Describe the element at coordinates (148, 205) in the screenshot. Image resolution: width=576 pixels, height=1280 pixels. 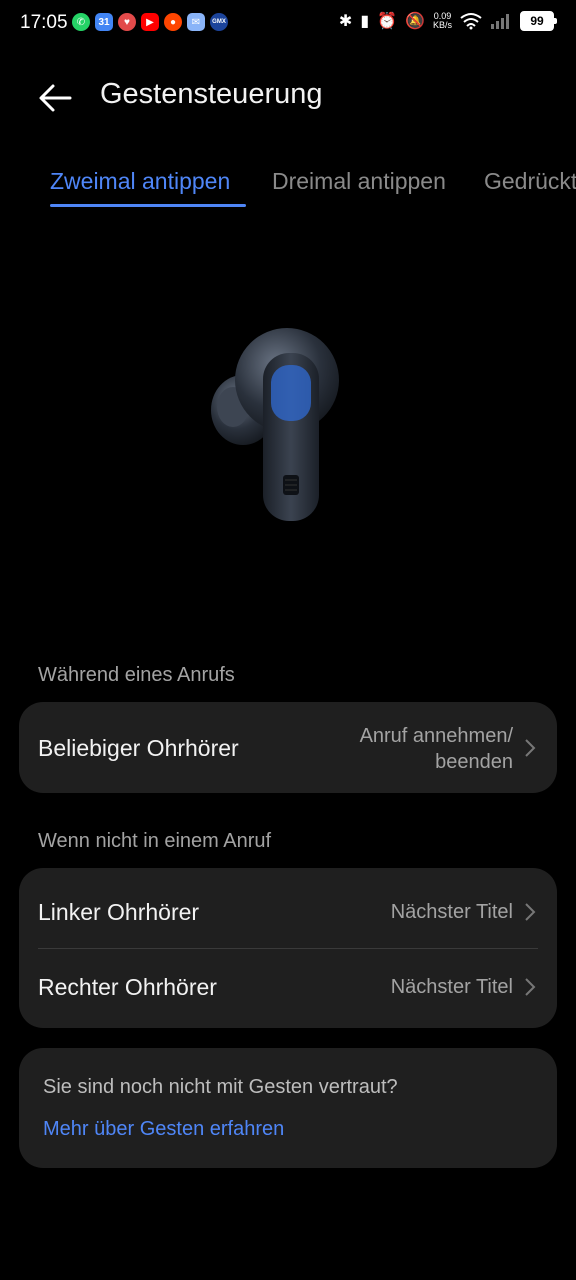
I see `active-tab-indicator` at that location.